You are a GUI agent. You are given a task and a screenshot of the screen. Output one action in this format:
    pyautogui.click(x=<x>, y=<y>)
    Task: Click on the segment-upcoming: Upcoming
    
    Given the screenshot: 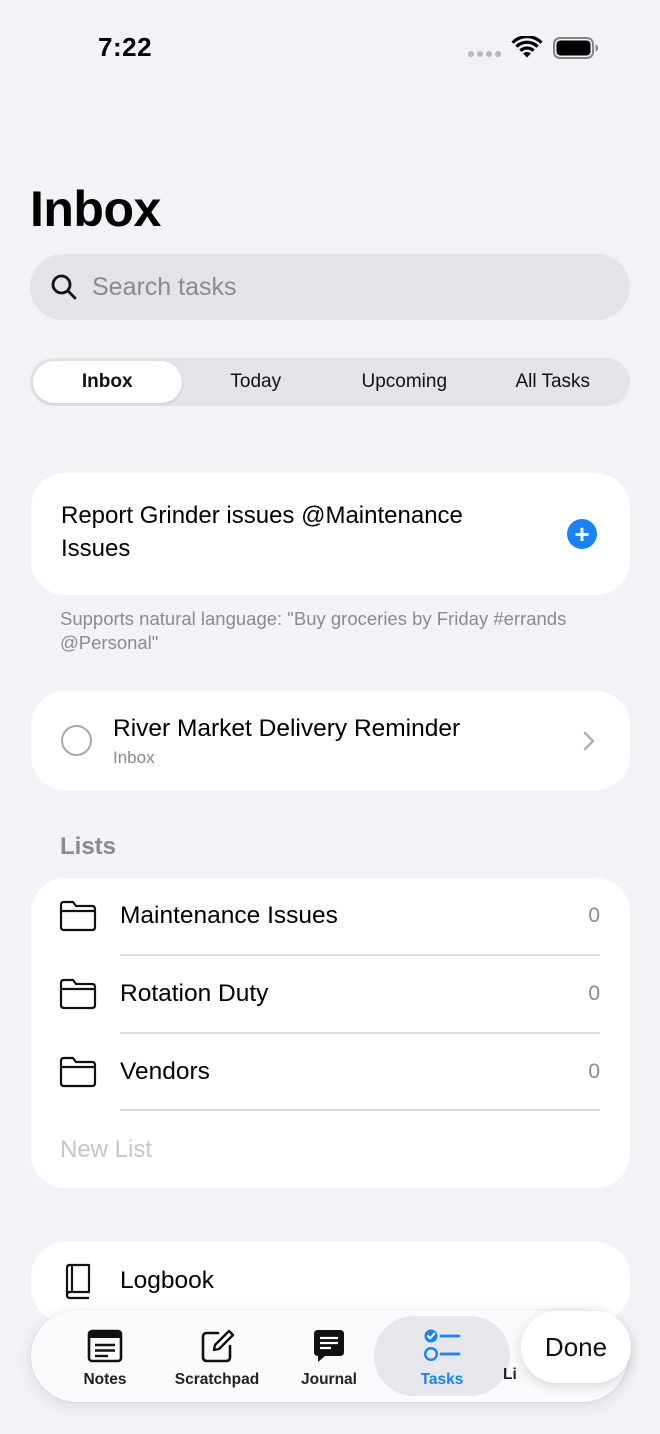 What is the action you would take?
    pyautogui.click(x=404, y=382)
    